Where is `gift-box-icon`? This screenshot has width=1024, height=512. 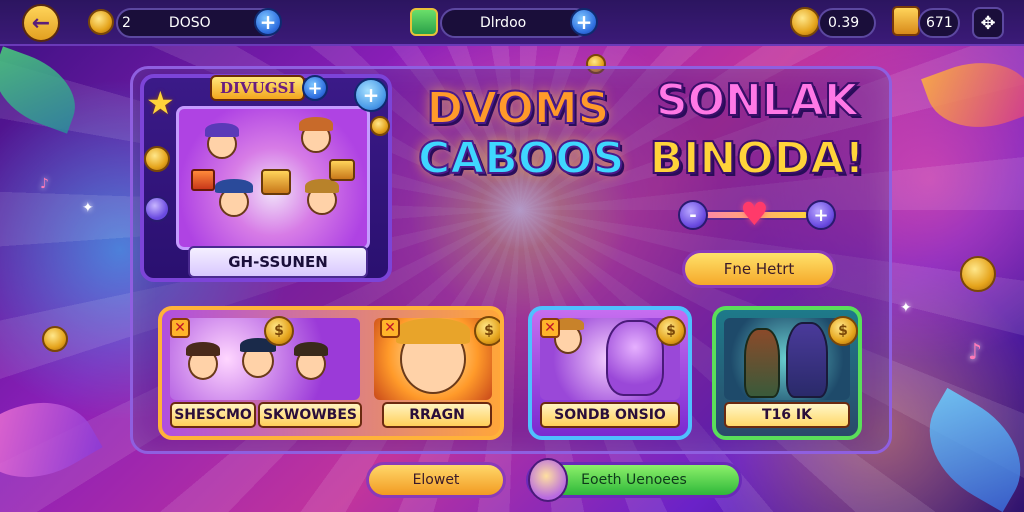
gift-box-icon is located at coordinates (203, 180).